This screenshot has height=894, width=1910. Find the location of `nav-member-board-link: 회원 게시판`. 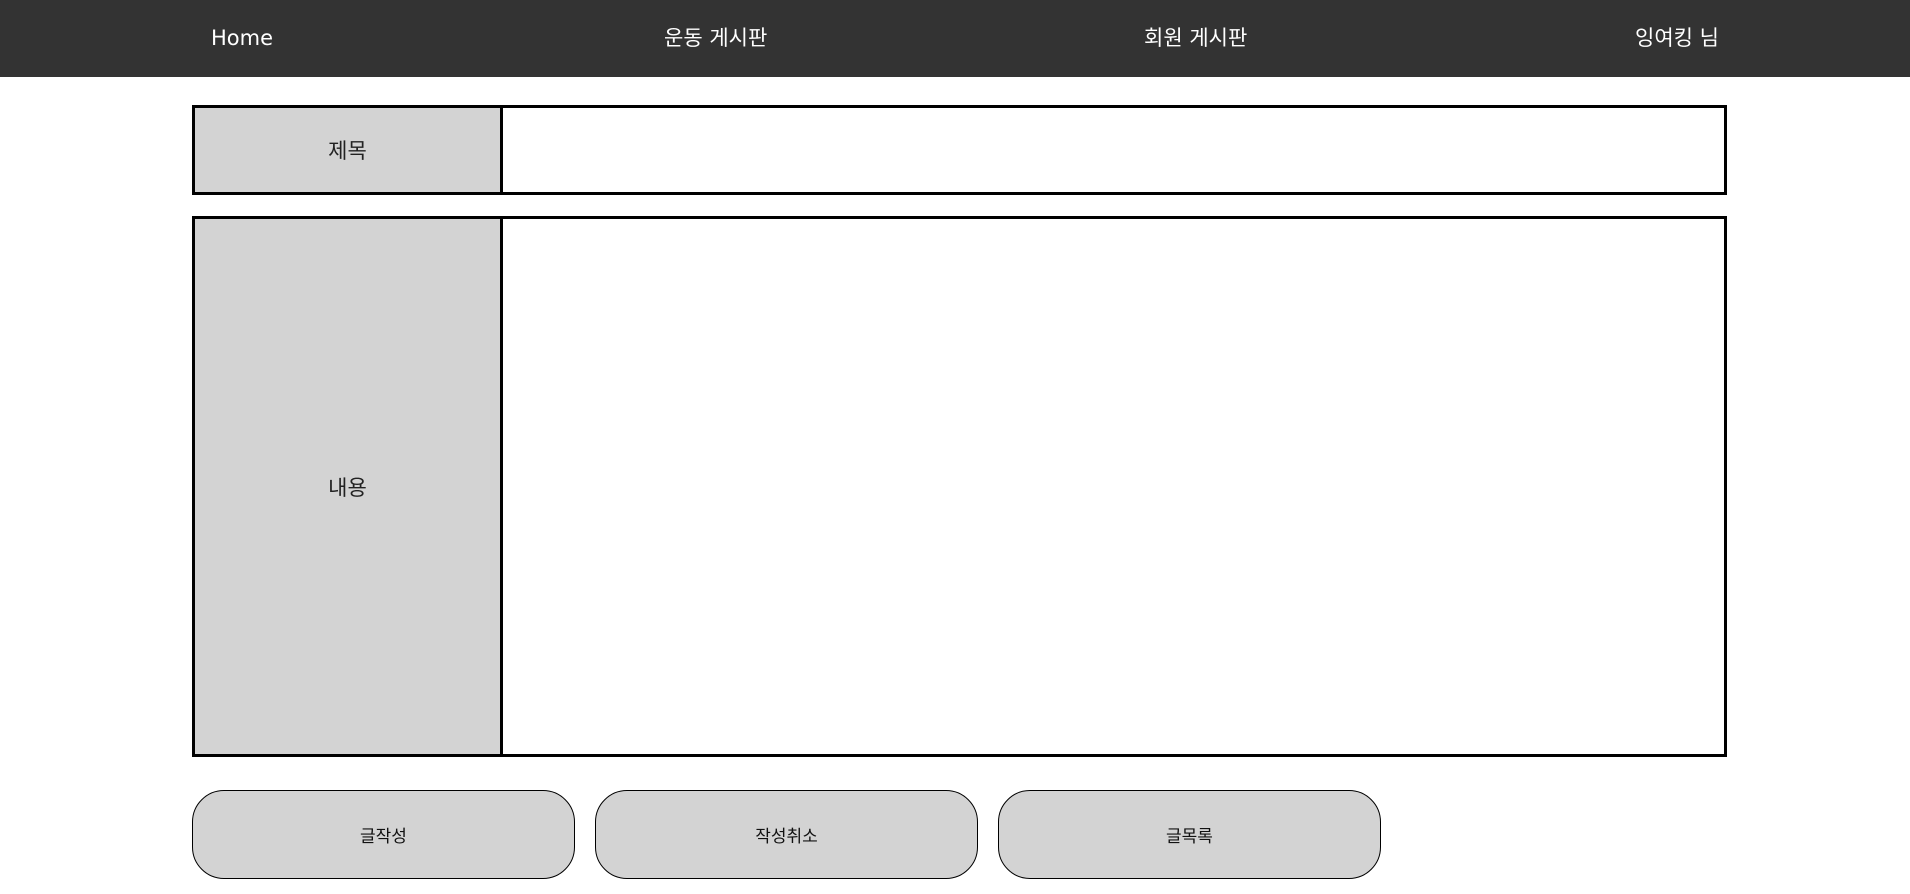

nav-member-board-link: 회원 게시판 is located at coordinates (1195, 38).